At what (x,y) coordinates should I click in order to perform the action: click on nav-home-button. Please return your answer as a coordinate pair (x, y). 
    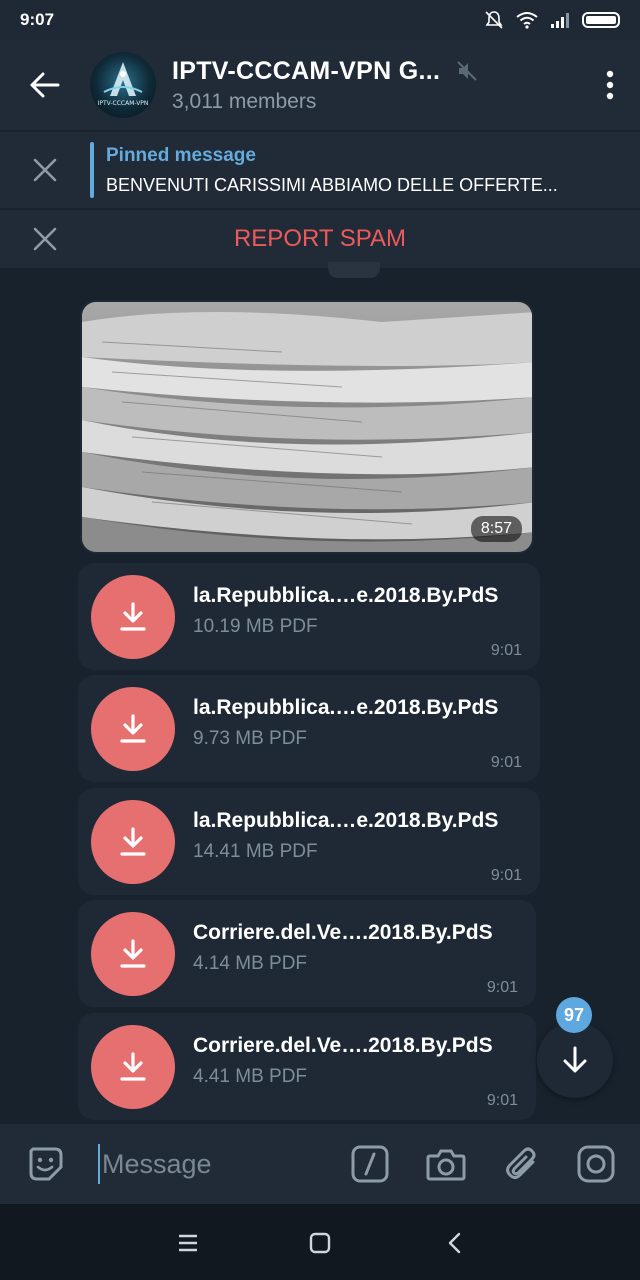
    Looking at the image, I should click on (320, 1243).